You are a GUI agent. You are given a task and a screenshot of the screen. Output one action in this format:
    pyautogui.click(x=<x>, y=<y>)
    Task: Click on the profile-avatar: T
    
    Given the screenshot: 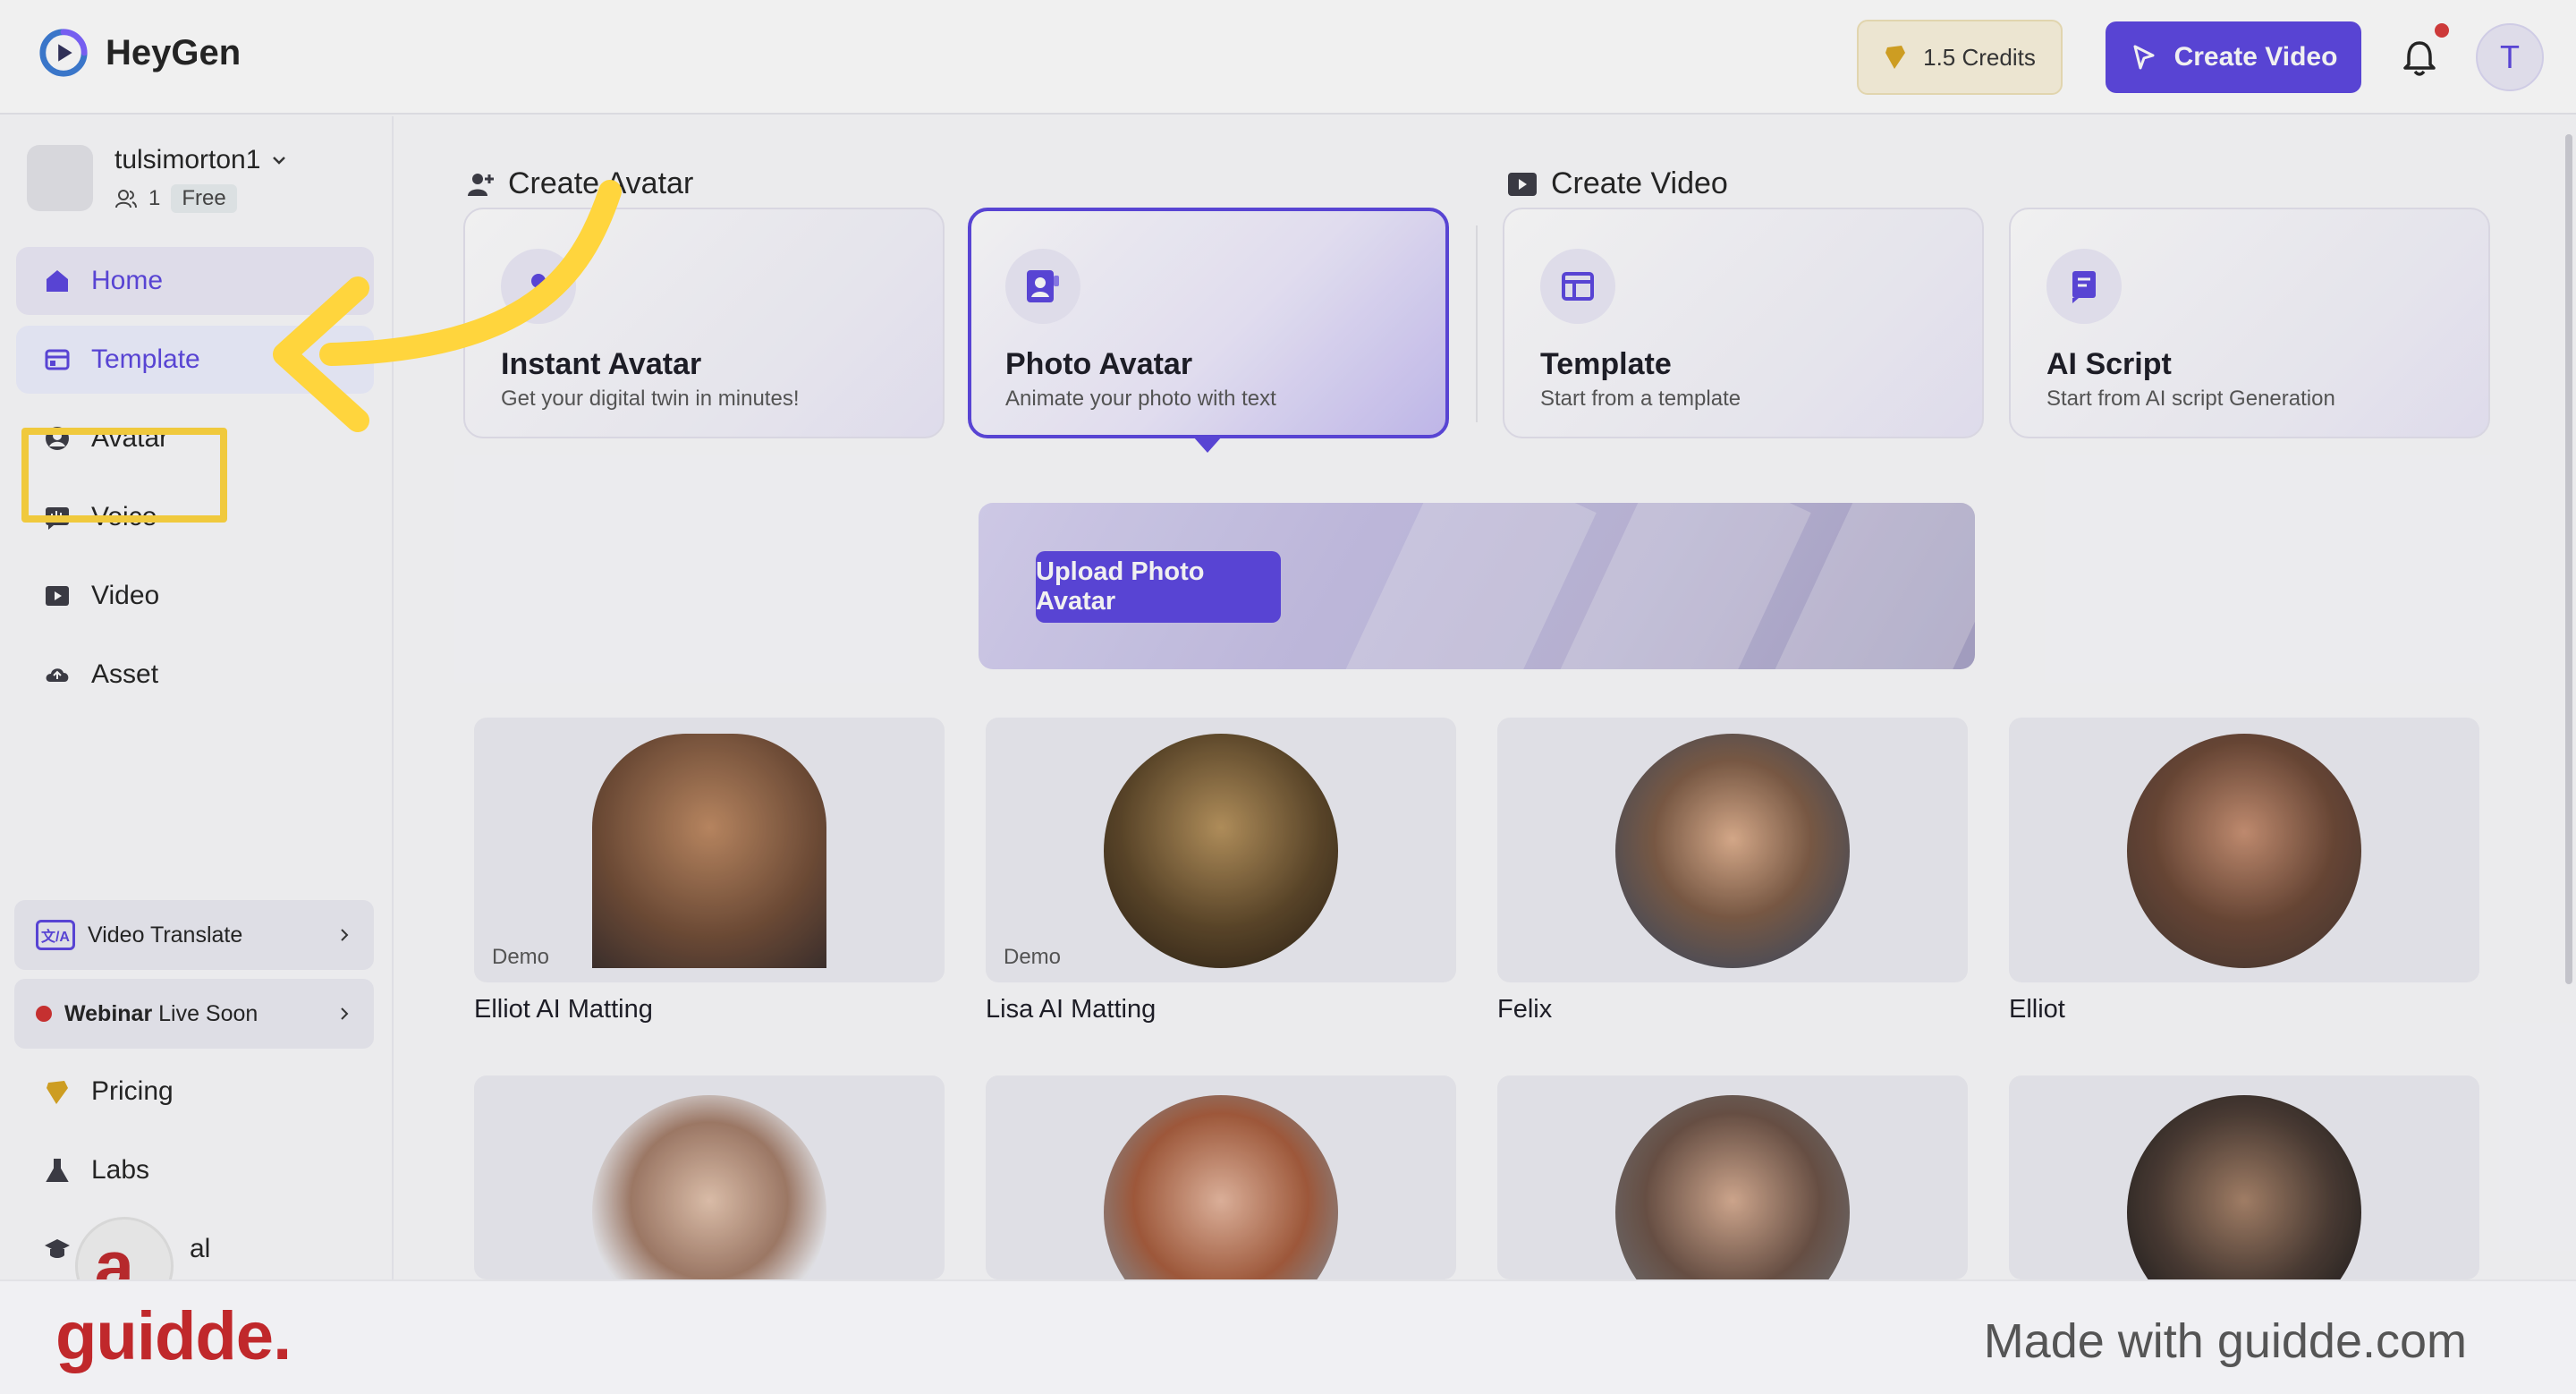 What is the action you would take?
    pyautogui.click(x=2510, y=57)
    